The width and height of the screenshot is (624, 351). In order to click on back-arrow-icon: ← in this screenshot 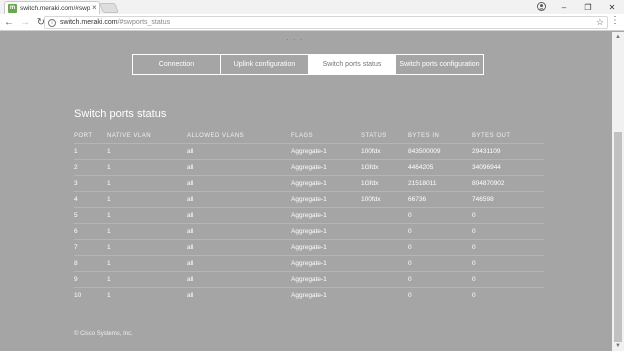, I will do `click(9, 22)`.